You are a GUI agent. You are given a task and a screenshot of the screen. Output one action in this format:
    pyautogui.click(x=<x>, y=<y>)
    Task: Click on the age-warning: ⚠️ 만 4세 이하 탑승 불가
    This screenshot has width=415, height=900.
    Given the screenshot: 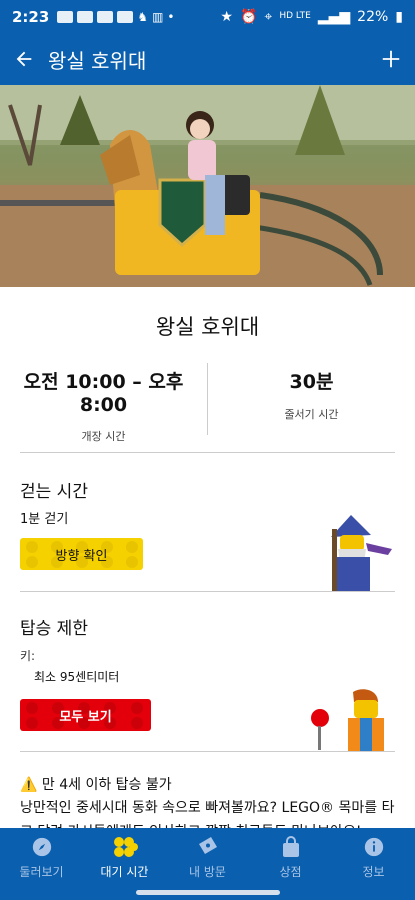 What is the action you would take?
    pyautogui.click(x=96, y=784)
    